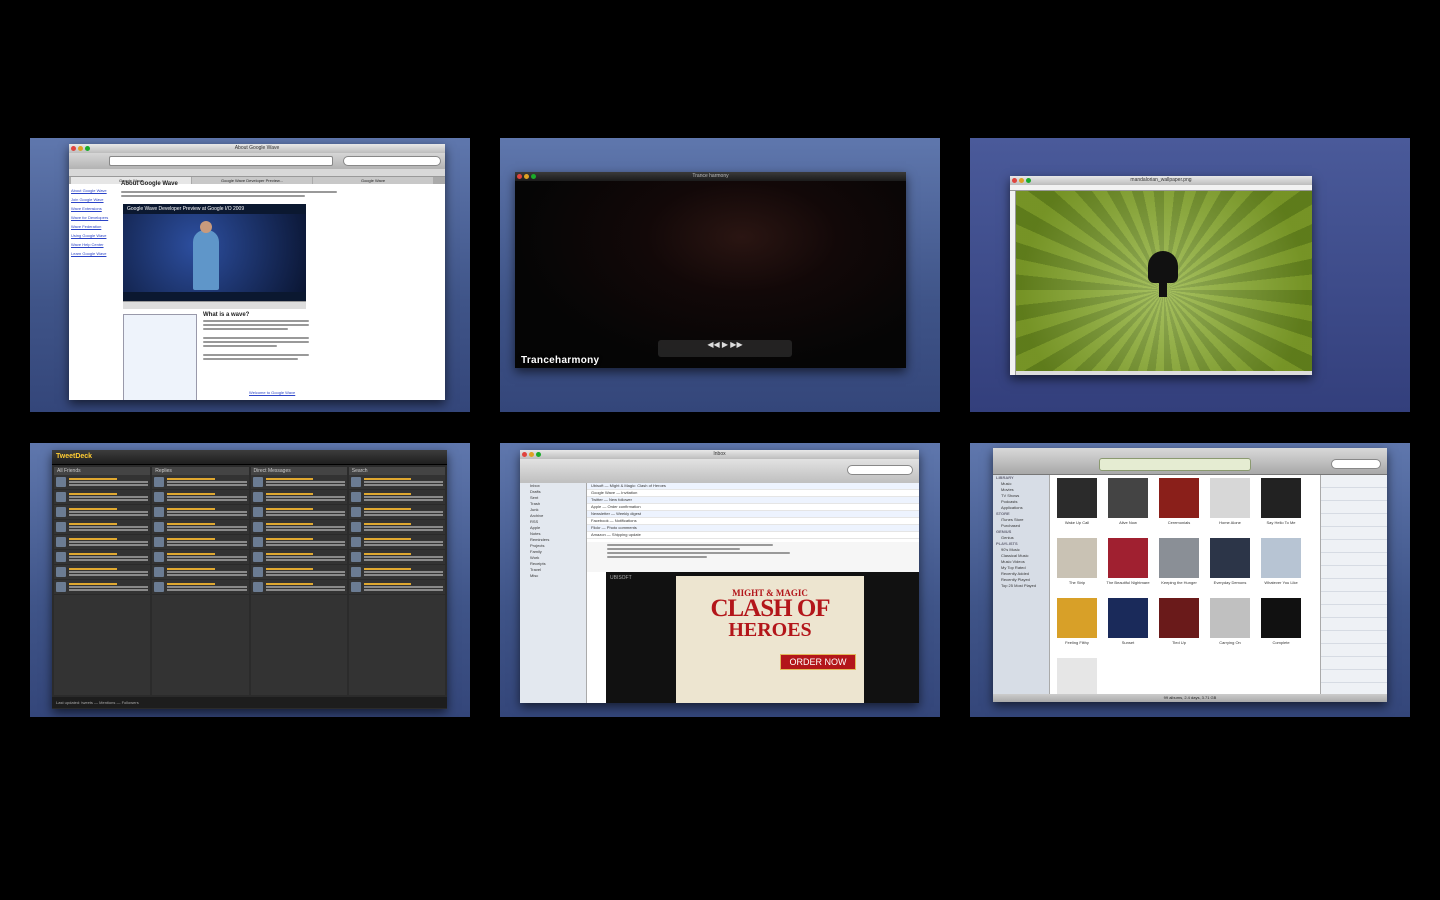  Describe the element at coordinates (553, 576) in the screenshot. I see `mailbox: Misc` at that location.